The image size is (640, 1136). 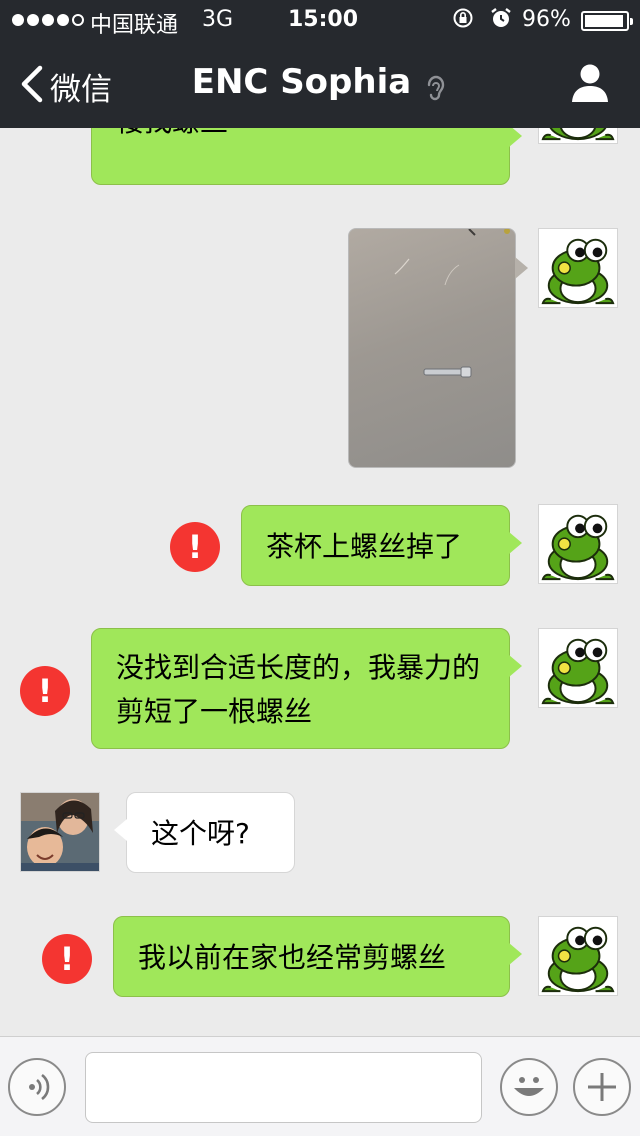 What do you see at coordinates (298, 689) in the screenshot?
I see `message-text: 没找到合适长度的，我暴力的剪短了一根螺丝` at bounding box center [298, 689].